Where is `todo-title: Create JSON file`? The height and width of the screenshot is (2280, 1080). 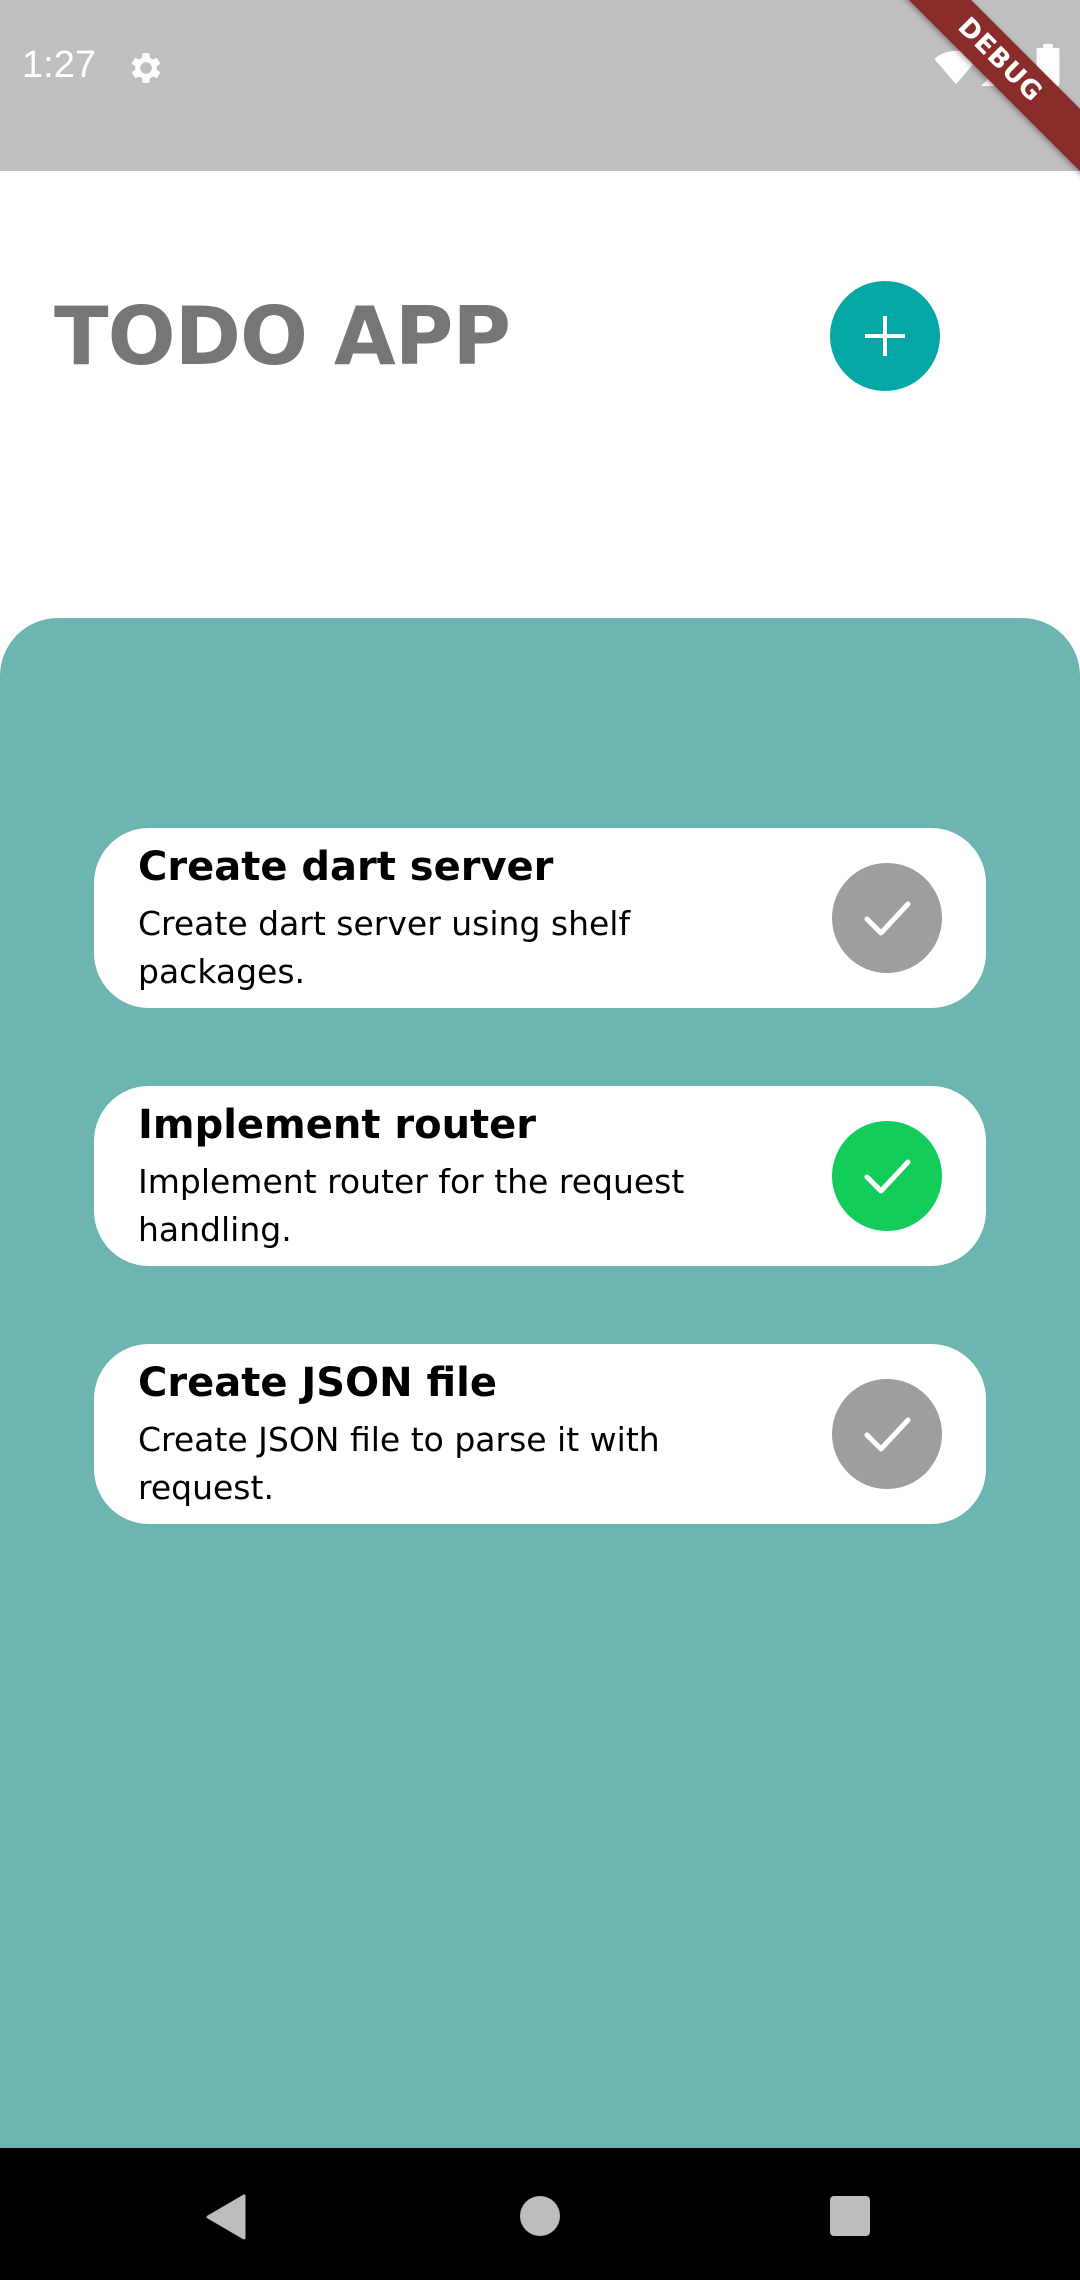
todo-title: Create JSON file is located at coordinates (317, 1383).